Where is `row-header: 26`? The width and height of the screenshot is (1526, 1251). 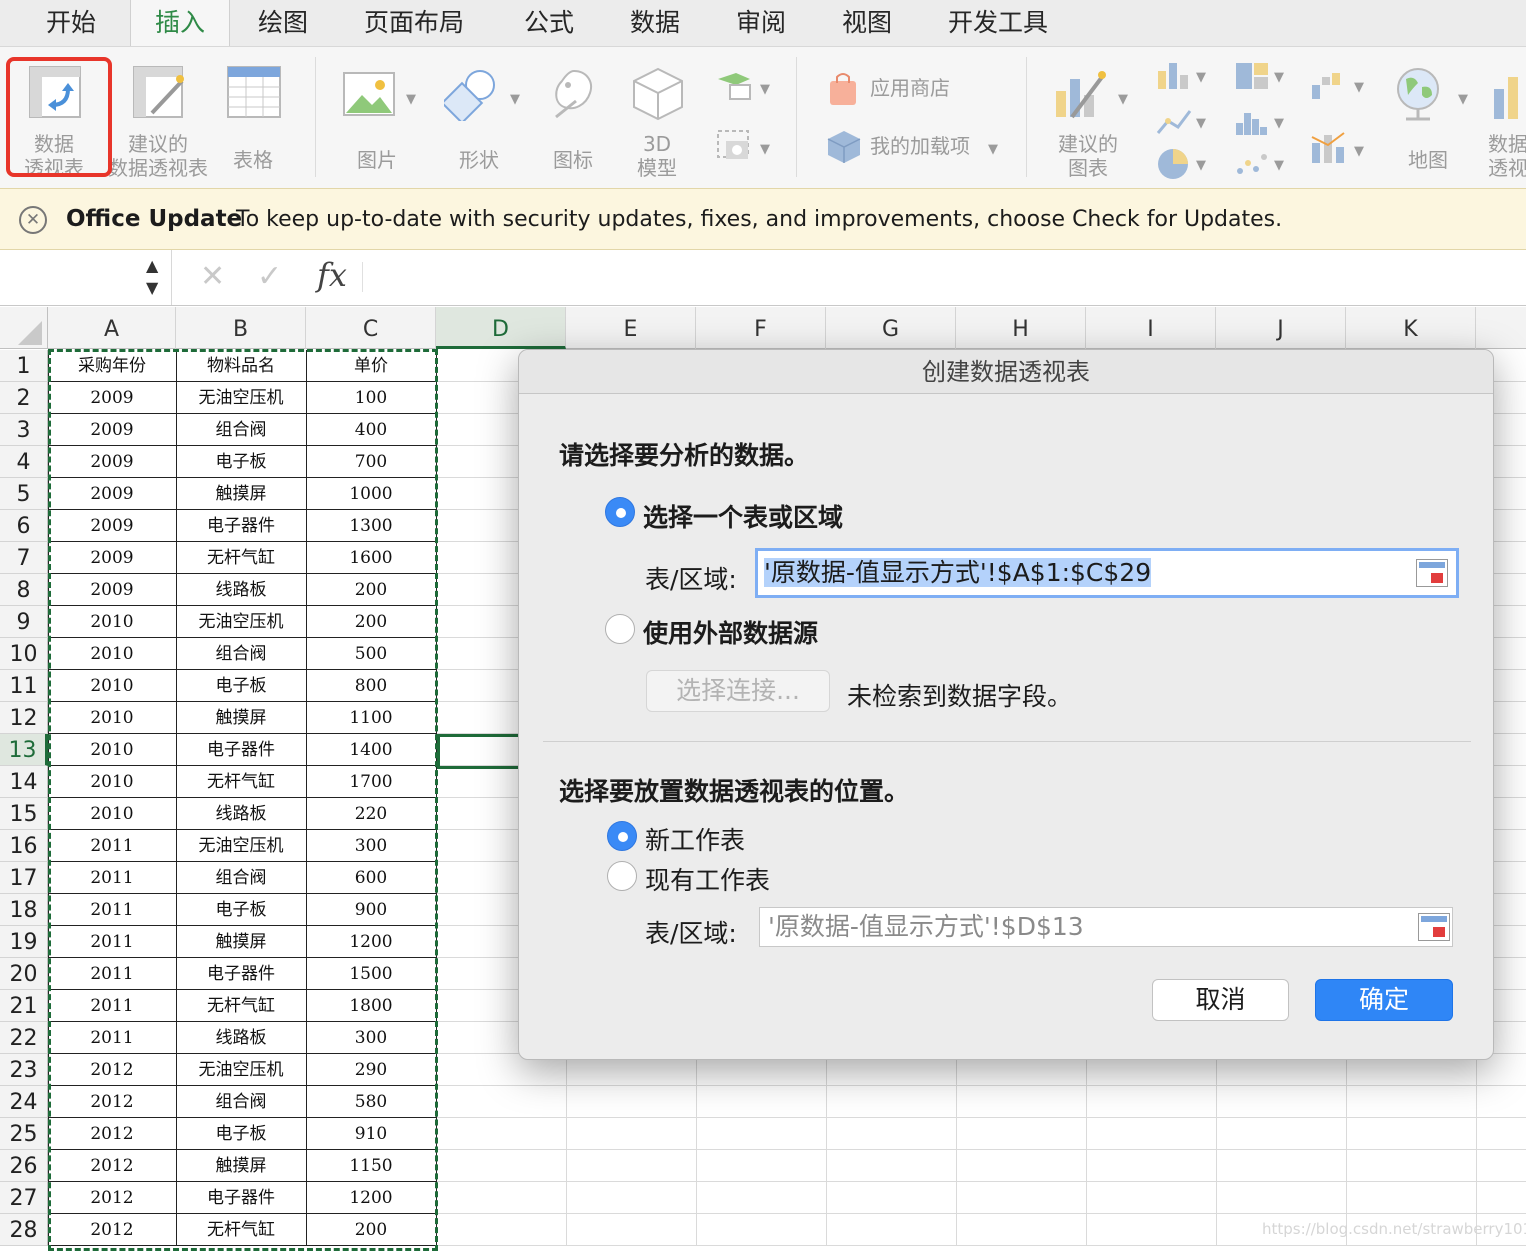 row-header: 26 is located at coordinates (24, 1166).